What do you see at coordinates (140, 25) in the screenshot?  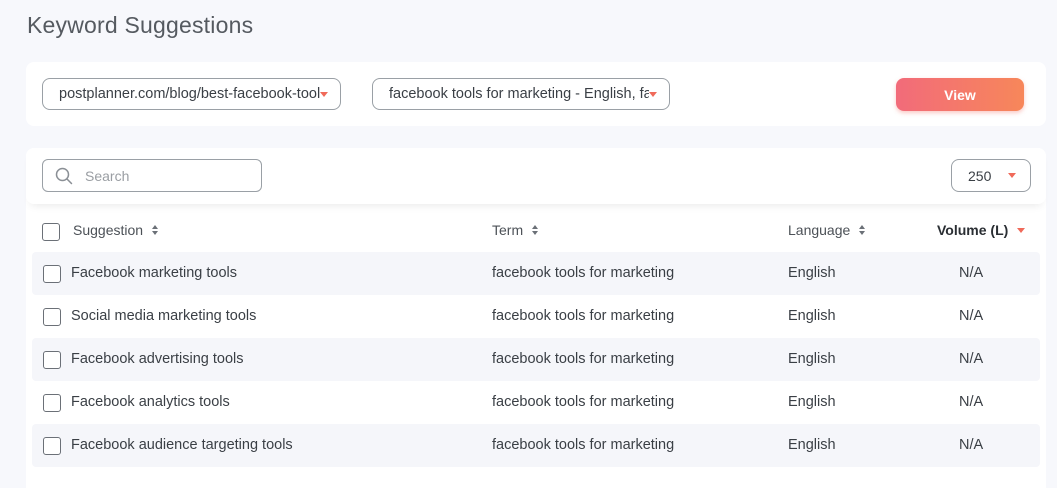 I see `page-title: Keyword Suggestions` at bounding box center [140, 25].